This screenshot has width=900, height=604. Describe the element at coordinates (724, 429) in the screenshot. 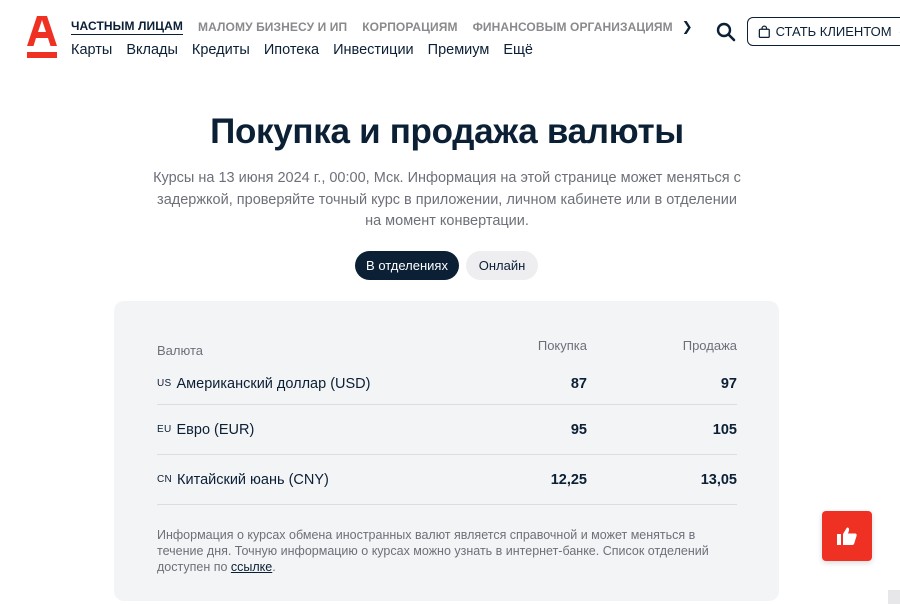

I see `sell-rate: 105` at that location.